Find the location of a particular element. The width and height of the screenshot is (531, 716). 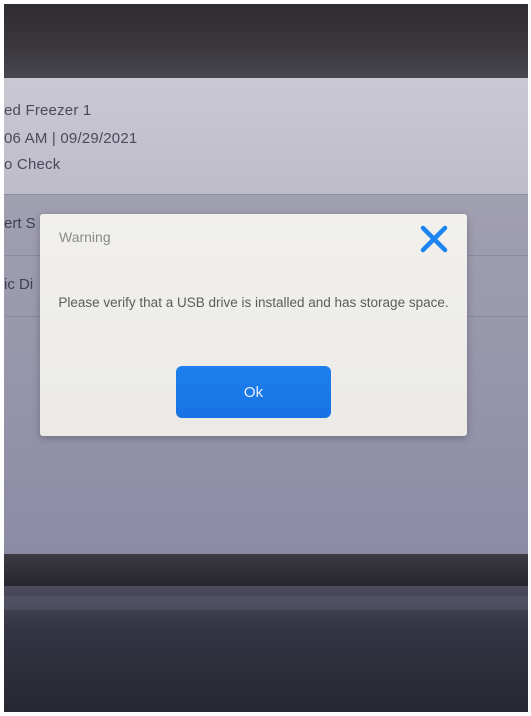

background-check-label: o Check is located at coordinates (32, 164).